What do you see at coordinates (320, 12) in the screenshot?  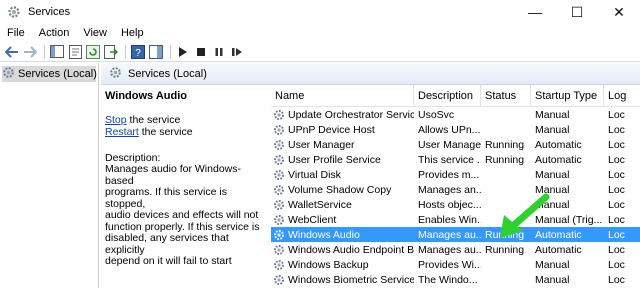 I see `title-bar: Services — ☐ ✕` at bounding box center [320, 12].